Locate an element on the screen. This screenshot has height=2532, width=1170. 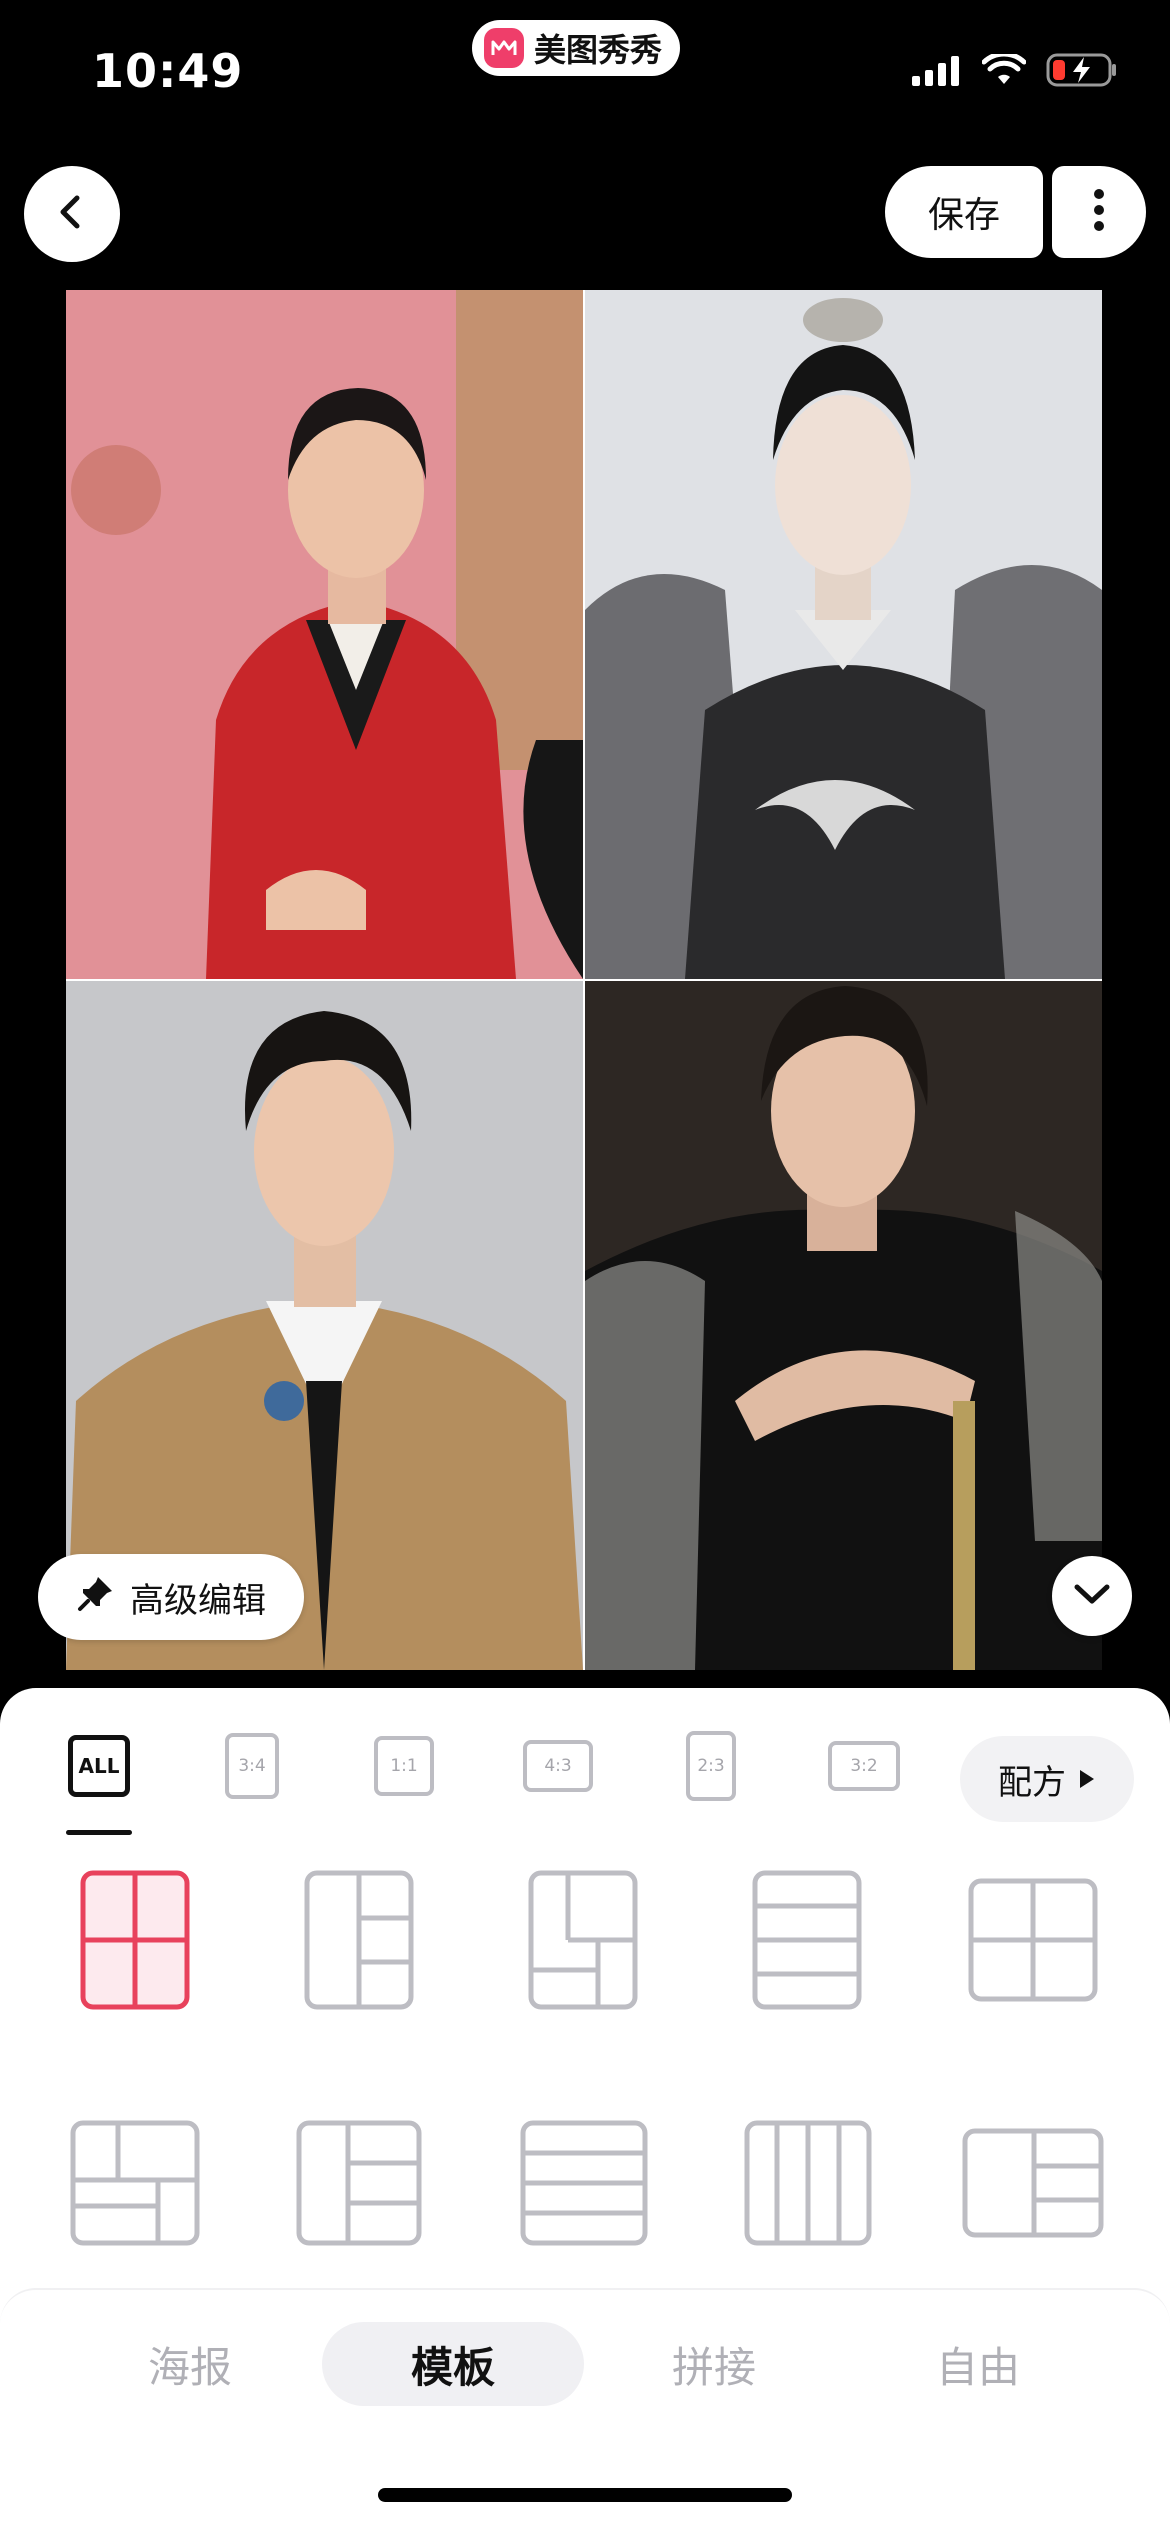
ratio-all: ALL is located at coordinates (99, 1766).